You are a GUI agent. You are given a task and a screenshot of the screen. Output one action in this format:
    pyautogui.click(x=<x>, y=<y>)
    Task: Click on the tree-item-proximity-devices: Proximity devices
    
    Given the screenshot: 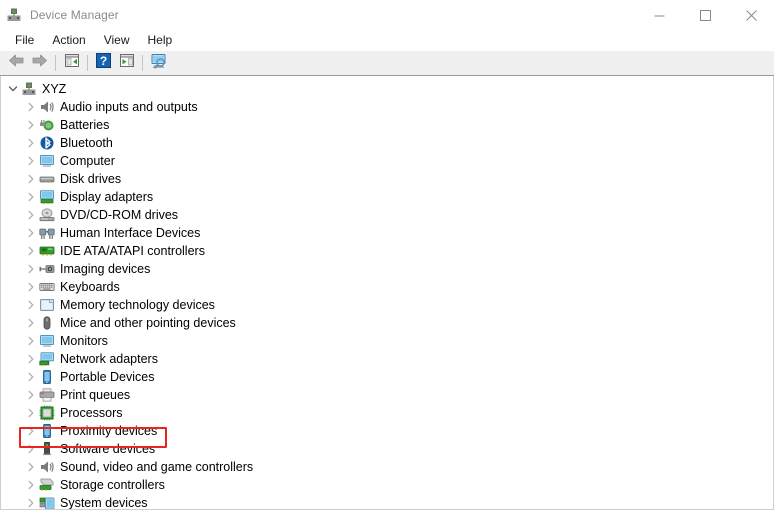 What is the action you would take?
    pyautogui.click(x=387, y=431)
    